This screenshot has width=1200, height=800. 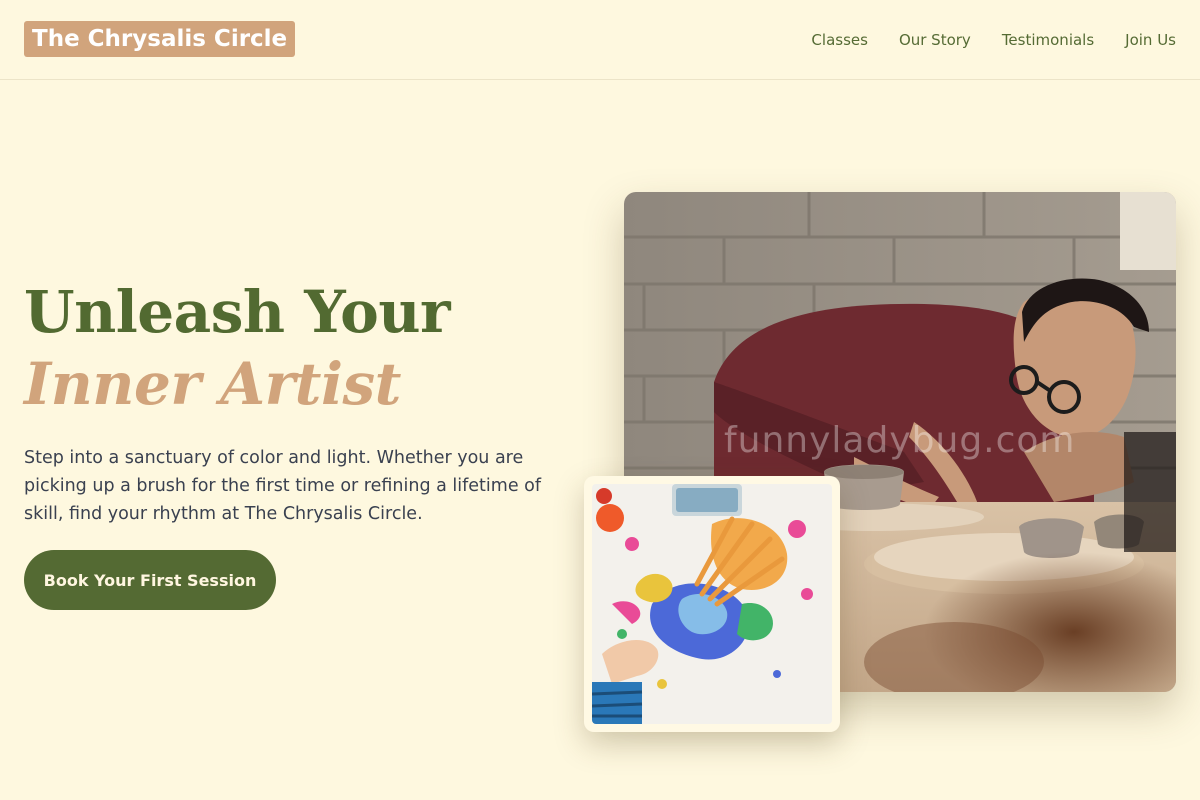 I want to click on nav-link-our-story: Our Story, so click(x=935, y=40).